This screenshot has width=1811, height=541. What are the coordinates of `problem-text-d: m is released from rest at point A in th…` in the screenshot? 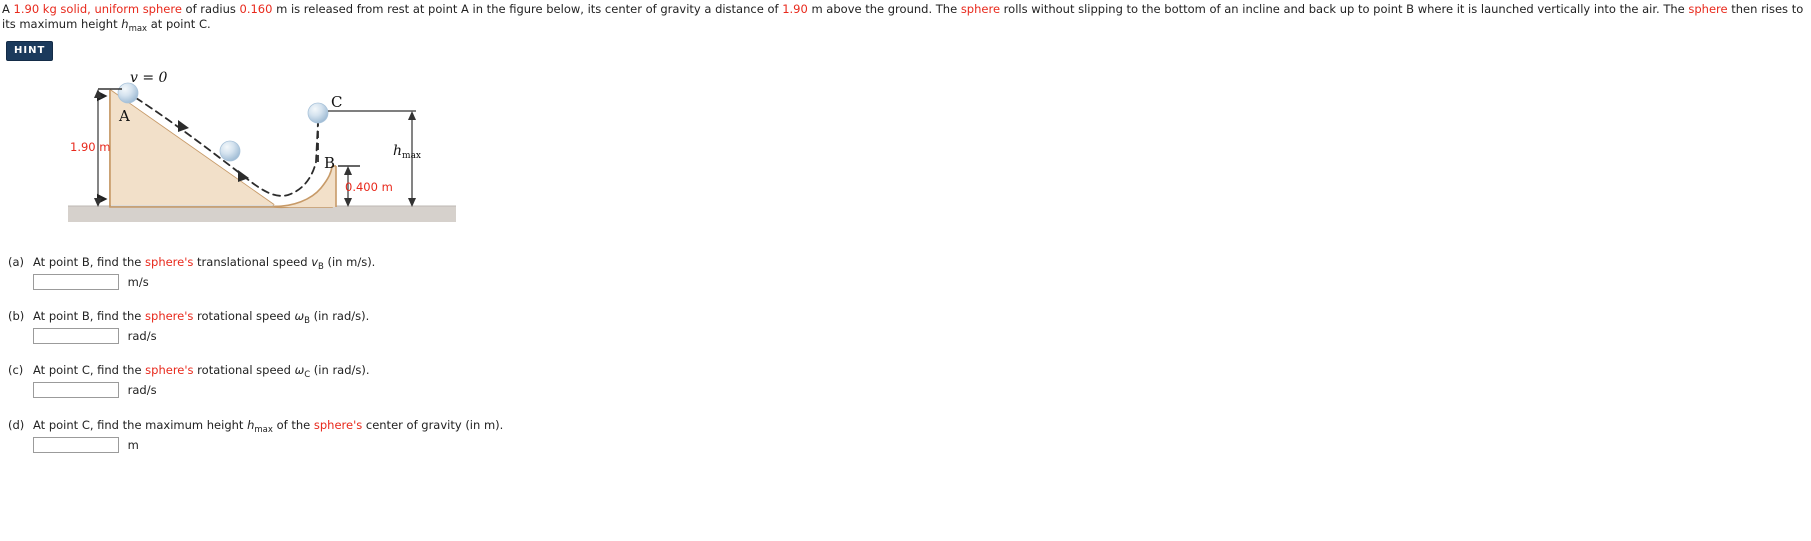 It's located at (527, 9).